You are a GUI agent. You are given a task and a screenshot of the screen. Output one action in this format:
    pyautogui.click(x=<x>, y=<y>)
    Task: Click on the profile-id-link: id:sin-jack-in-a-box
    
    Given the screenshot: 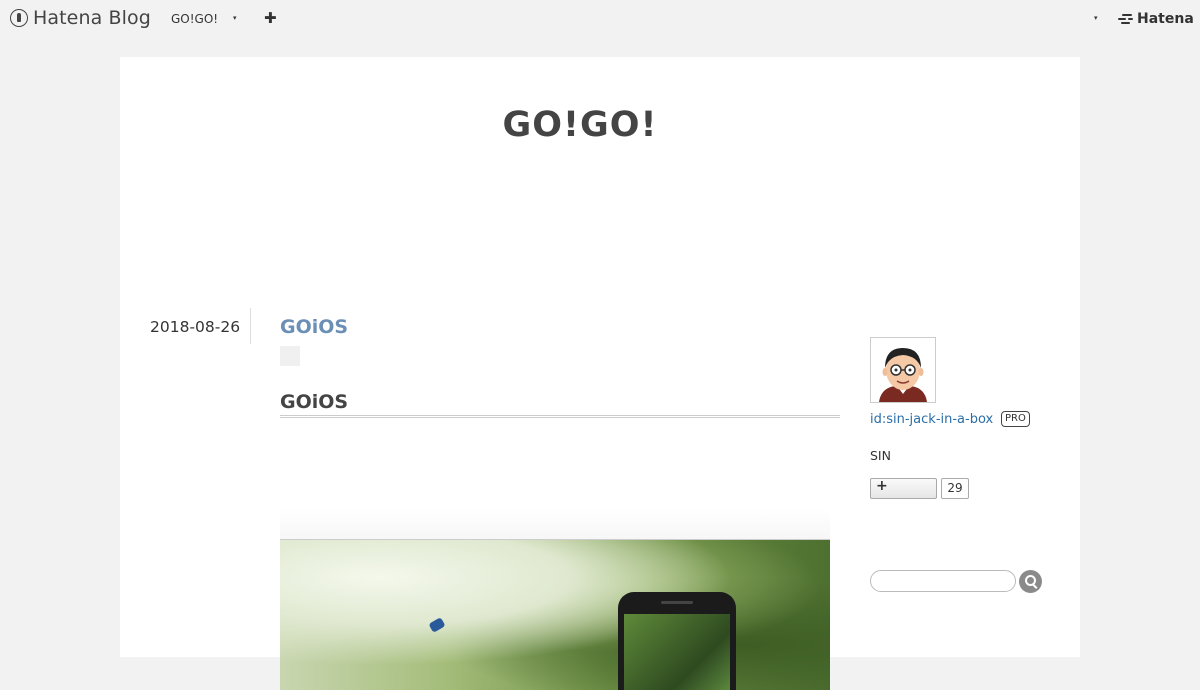 What is the action you would take?
    pyautogui.click(x=931, y=419)
    